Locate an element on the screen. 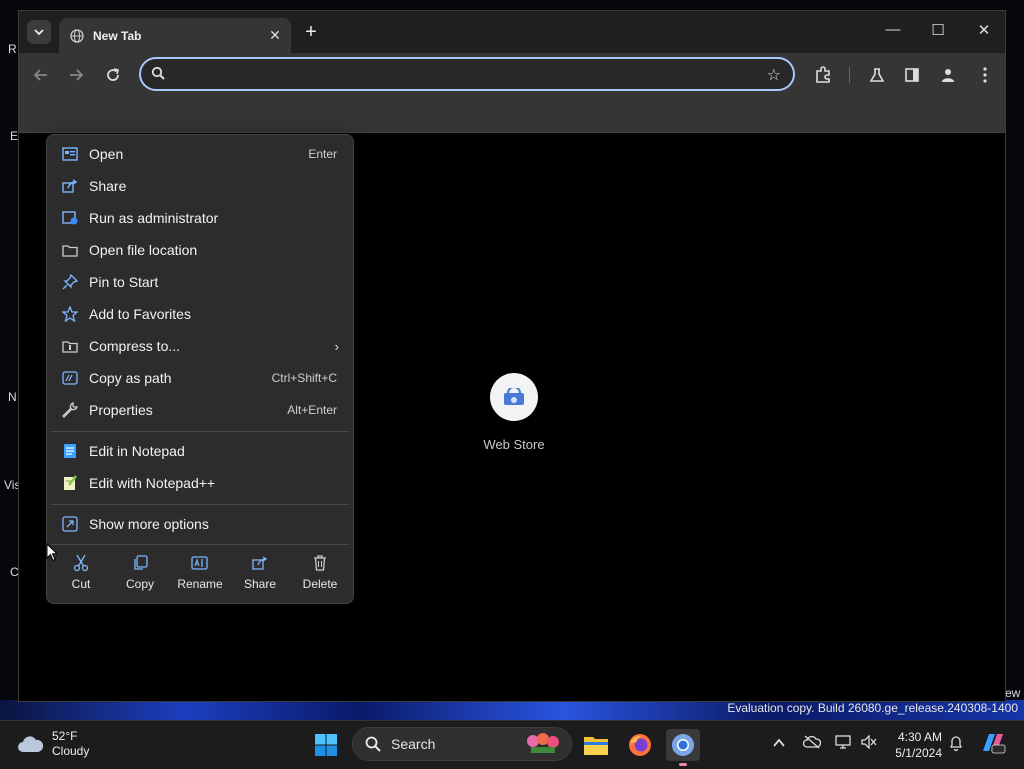 This screenshot has width=1024, height=769. globe-icon is located at coordinates (77, 36).